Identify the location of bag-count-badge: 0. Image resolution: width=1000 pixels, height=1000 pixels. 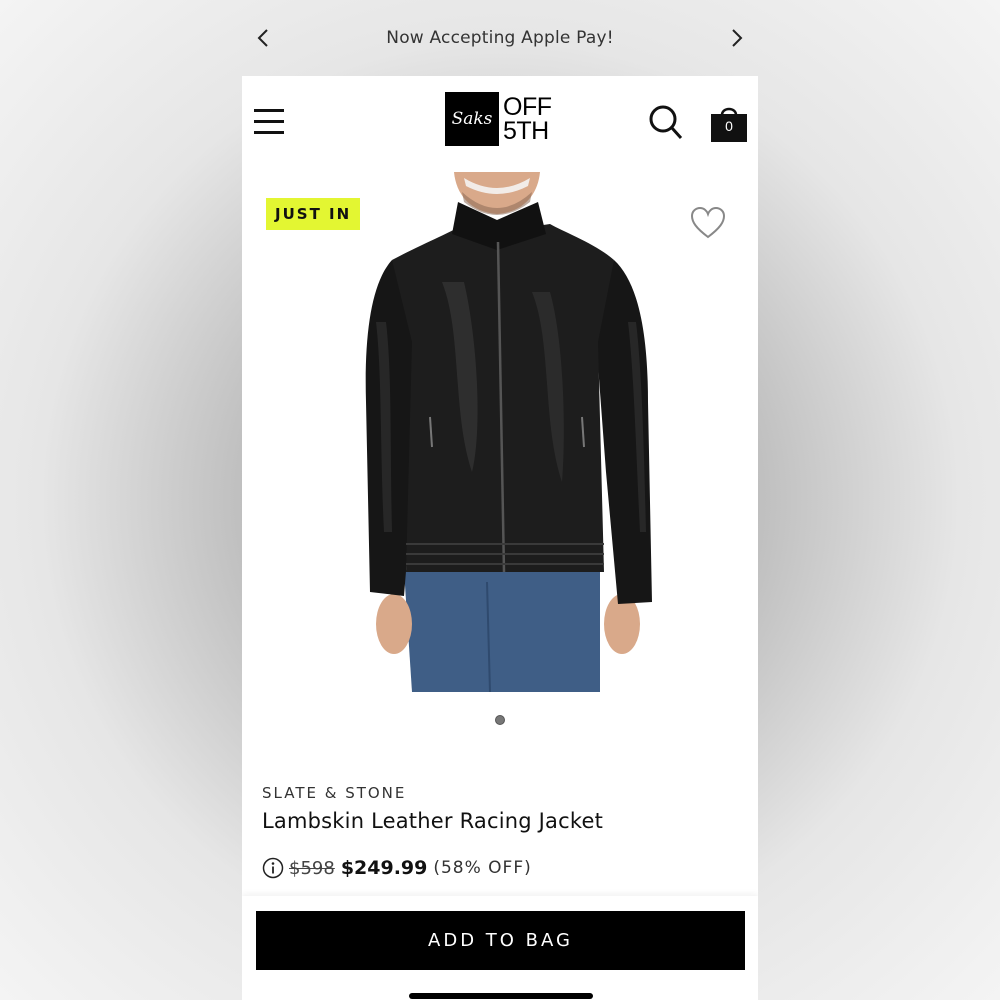
(729, 126).